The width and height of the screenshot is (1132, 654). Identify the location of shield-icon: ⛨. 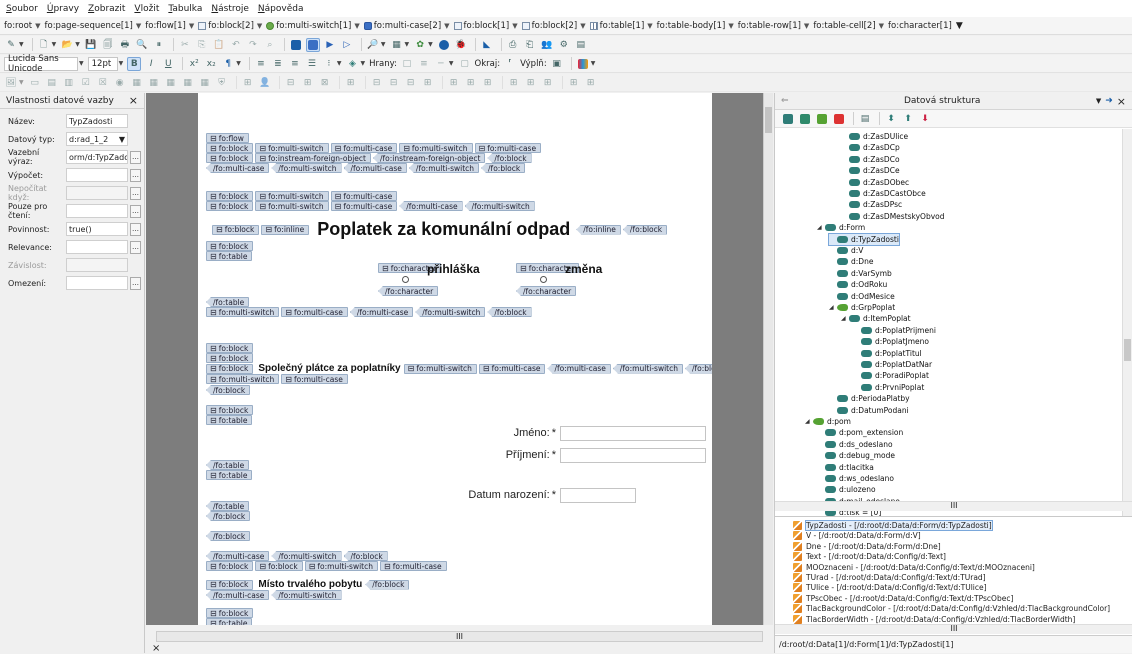
(222, 83).